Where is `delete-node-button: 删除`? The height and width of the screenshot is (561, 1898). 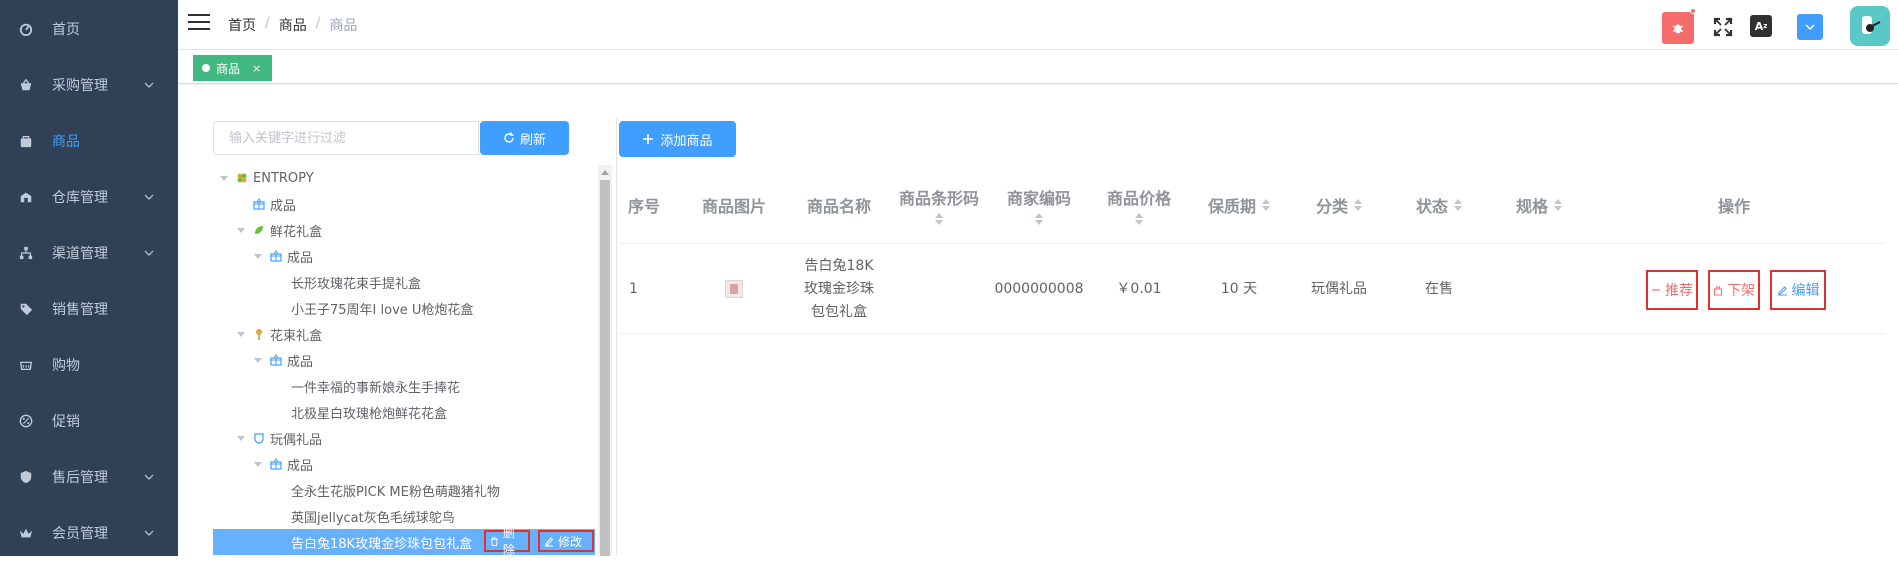
delete-node-button: 删除 is located at coordinates (507, 541).